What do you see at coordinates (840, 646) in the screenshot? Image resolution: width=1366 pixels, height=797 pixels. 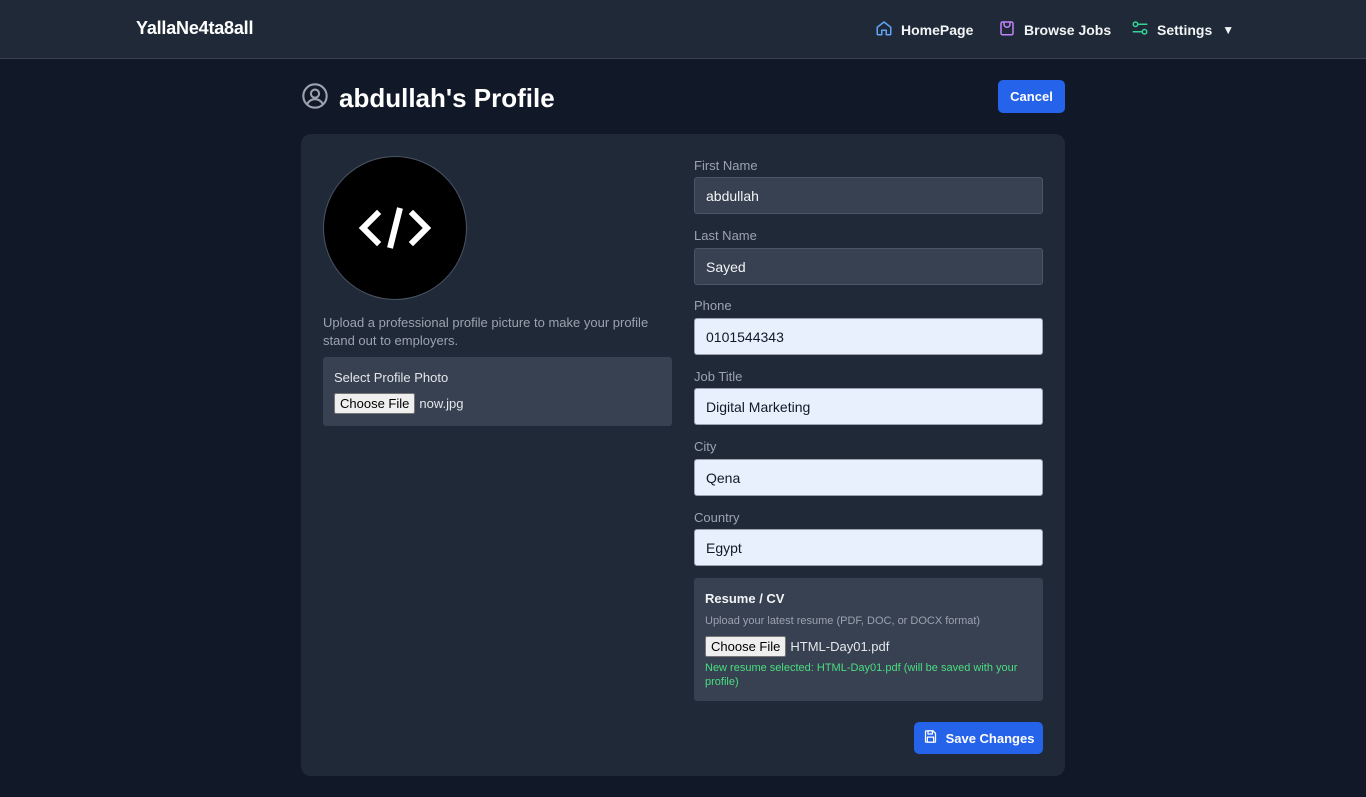 I see `resume-file-name: HTML-Day01.pdf` at bounding box center [840, 646].